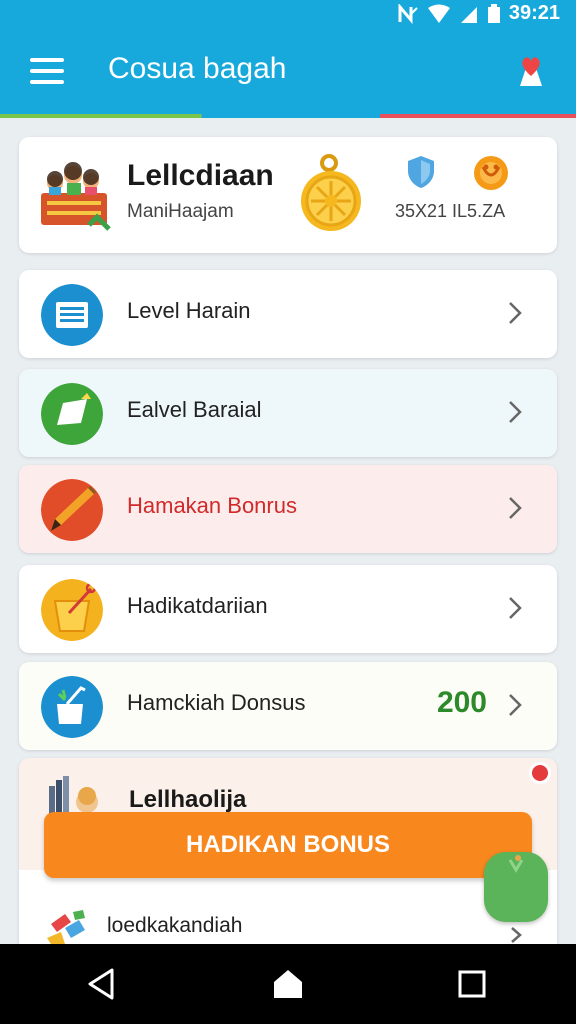  What do you see at coordinates (72, 510) in the screenshot?
I see `pencil-icon` at bounding box center [72, 510].